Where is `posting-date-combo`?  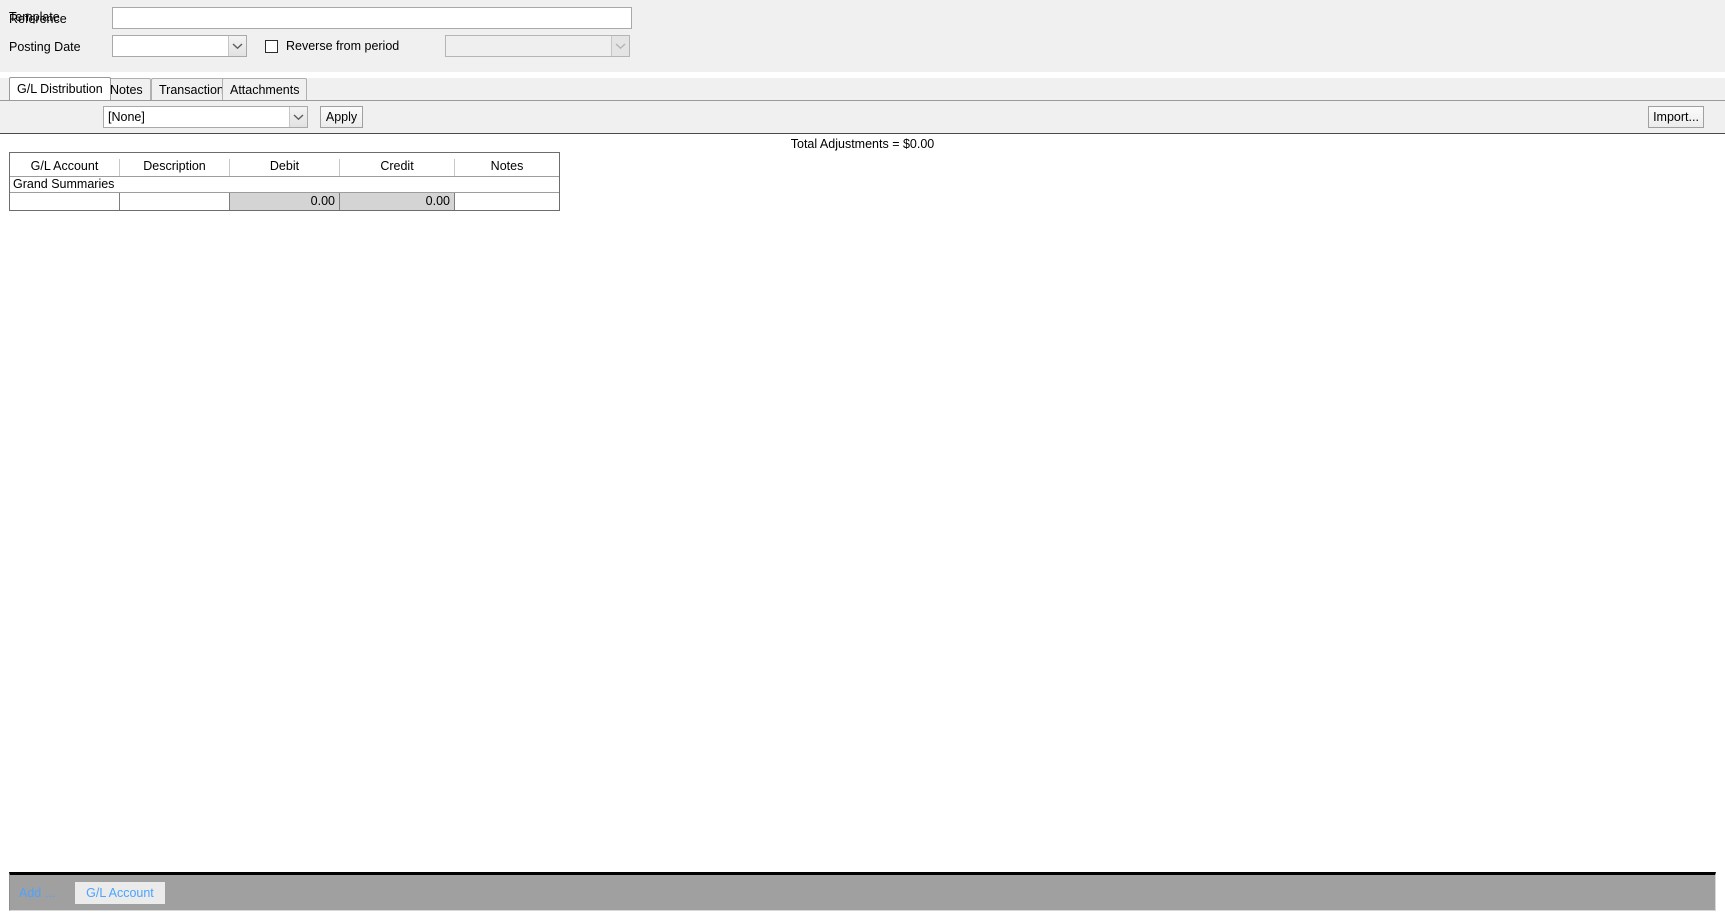 posting-date-combo is located at coordinates (179, 46).